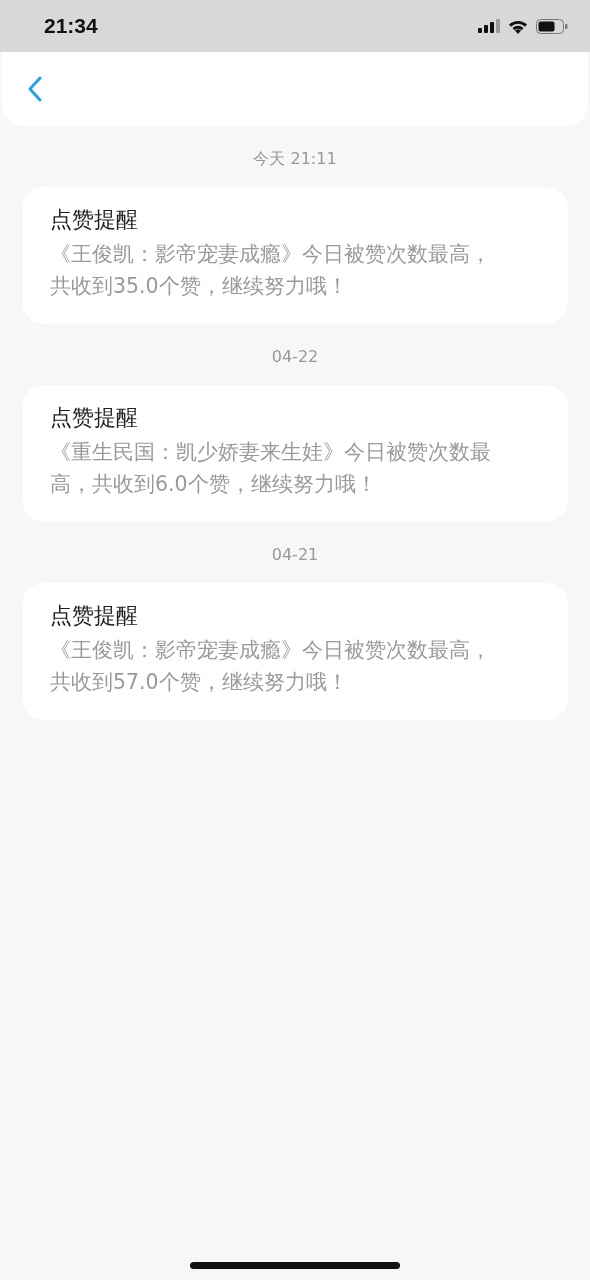 The height and width of the screenshot is (1280, 590). Describe the element at coordinates (489, 26) in the screenshot. I see `signal-icon` at that location.